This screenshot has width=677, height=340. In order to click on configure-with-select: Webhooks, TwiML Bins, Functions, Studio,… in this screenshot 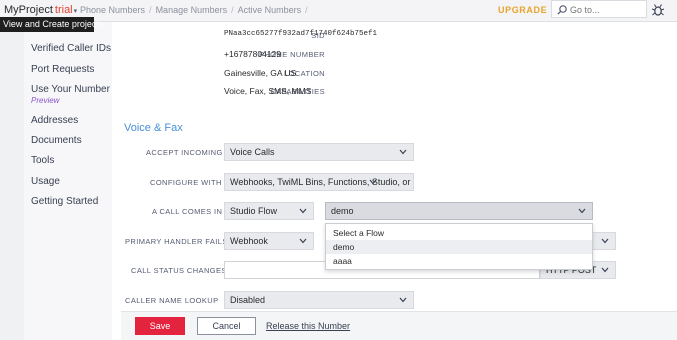, I will do `click(319, 182)`.